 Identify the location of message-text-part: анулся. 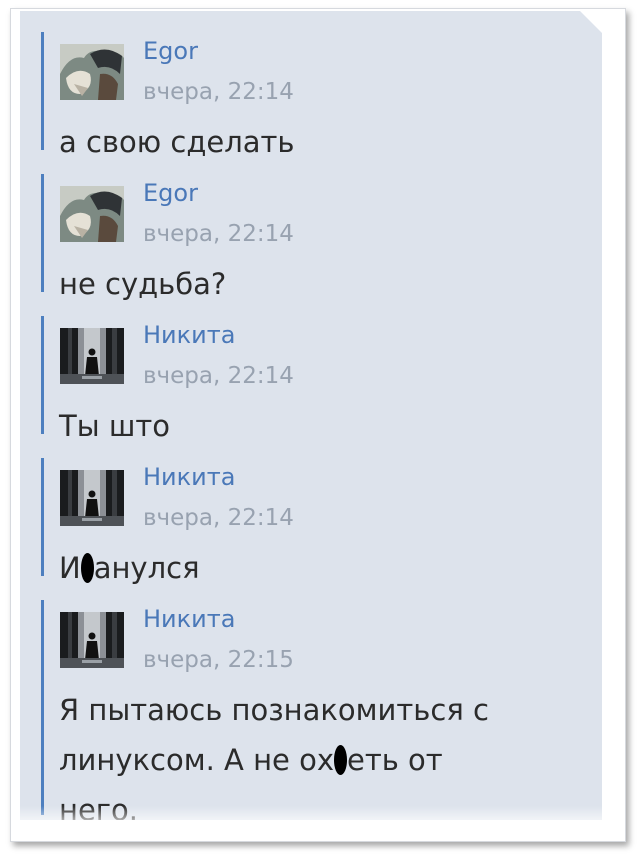
(146, 568).